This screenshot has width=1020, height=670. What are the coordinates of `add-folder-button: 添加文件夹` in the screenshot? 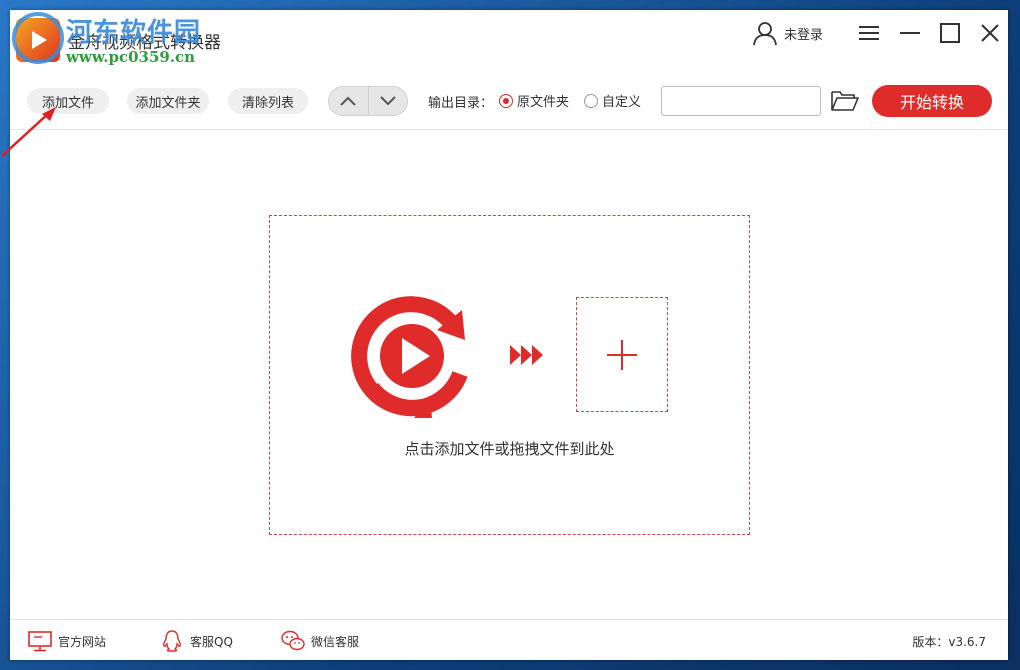 It's located at (168, 101).